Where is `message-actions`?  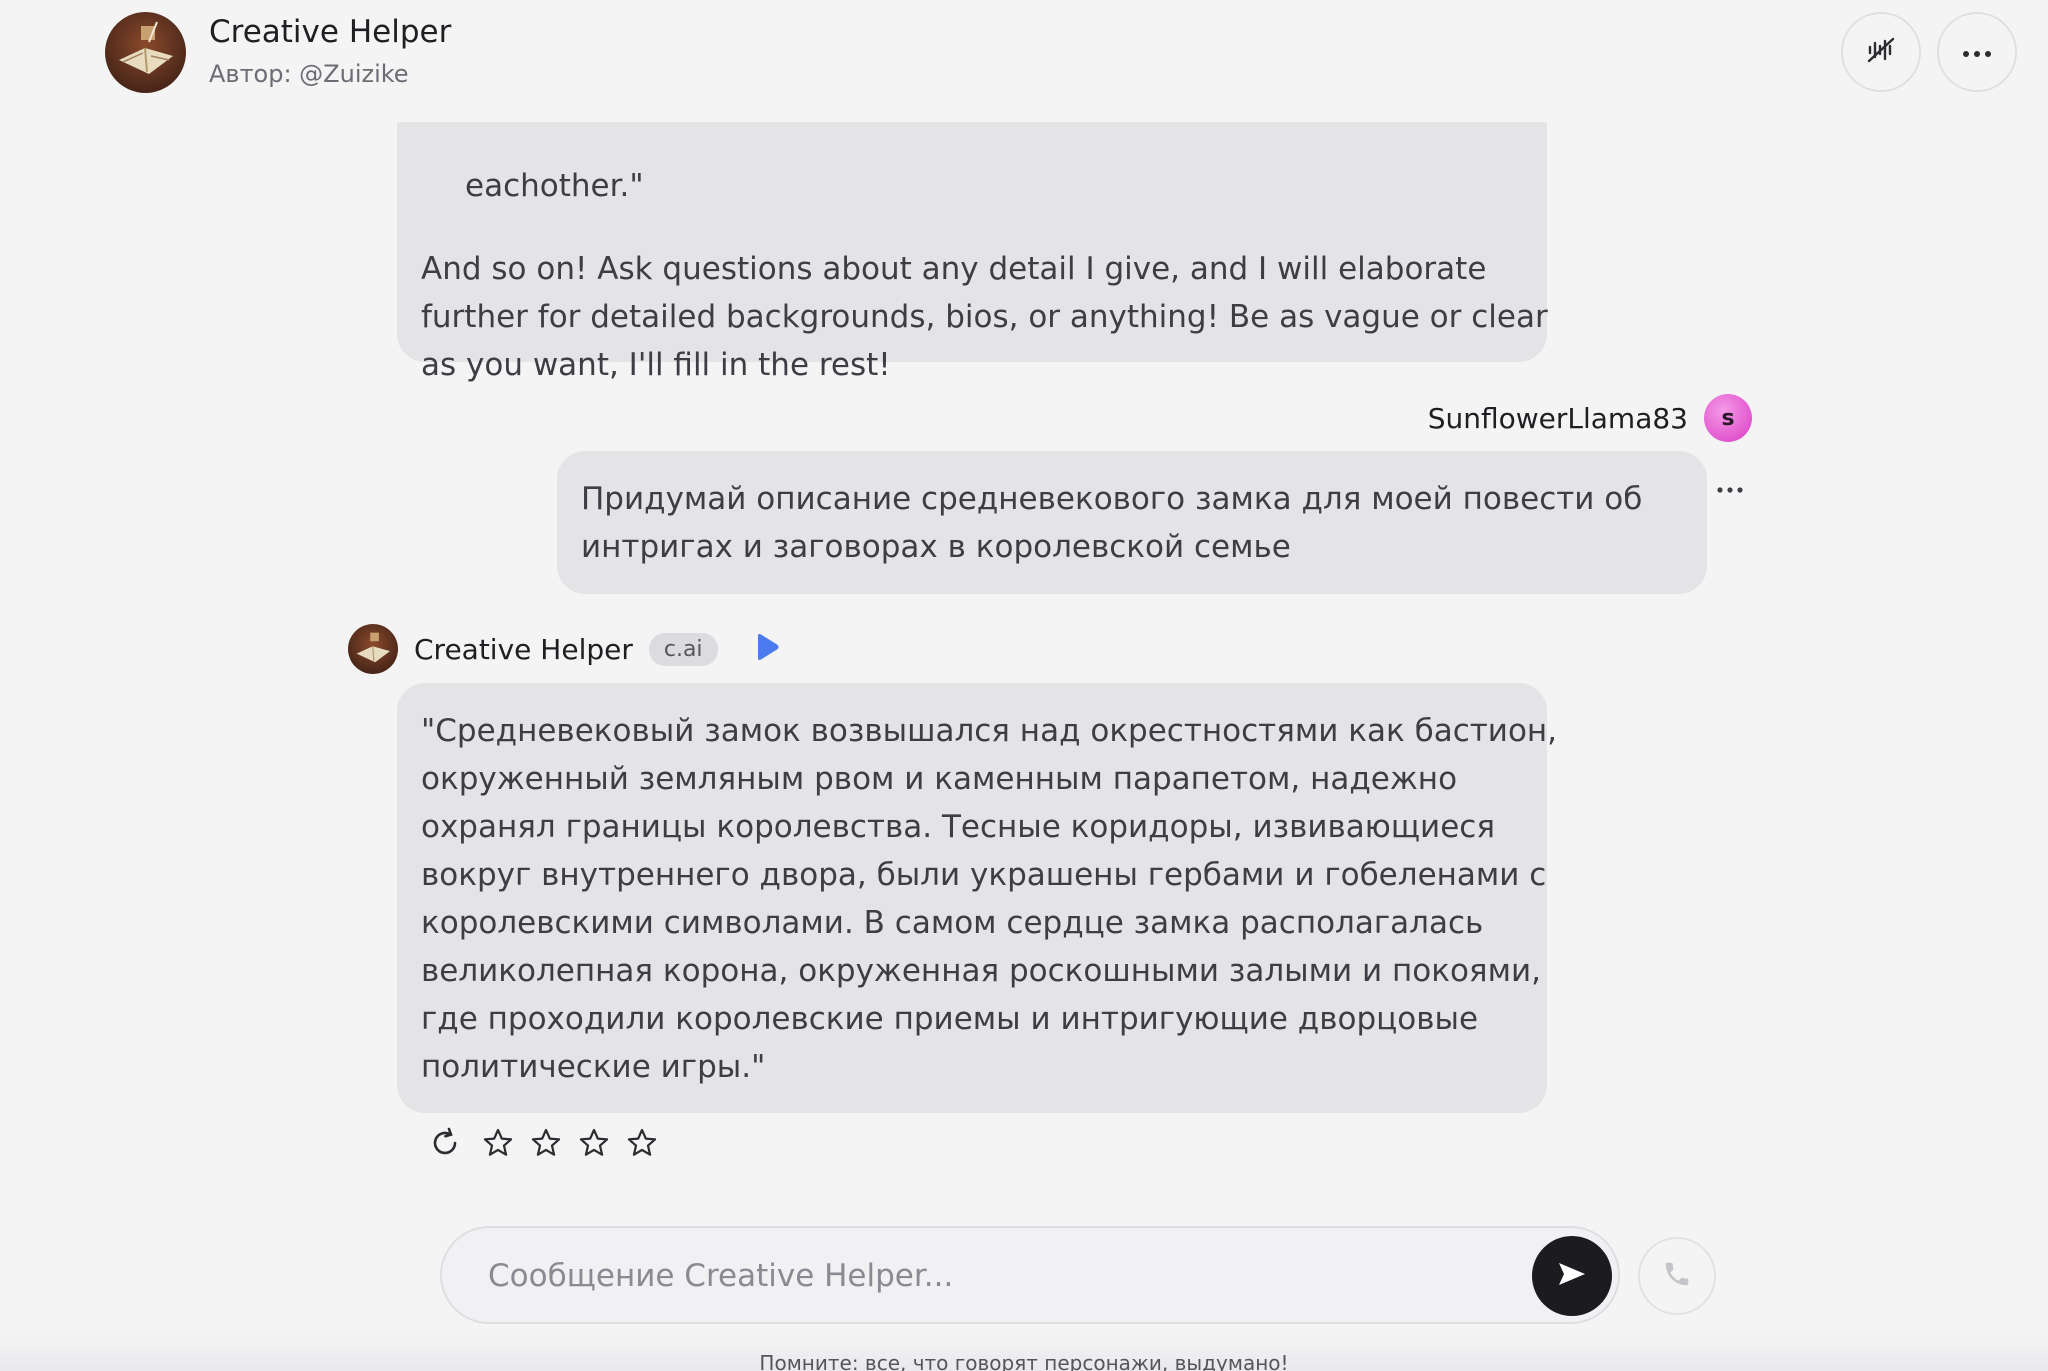 message-actions is located at coordinates (551, 1145).